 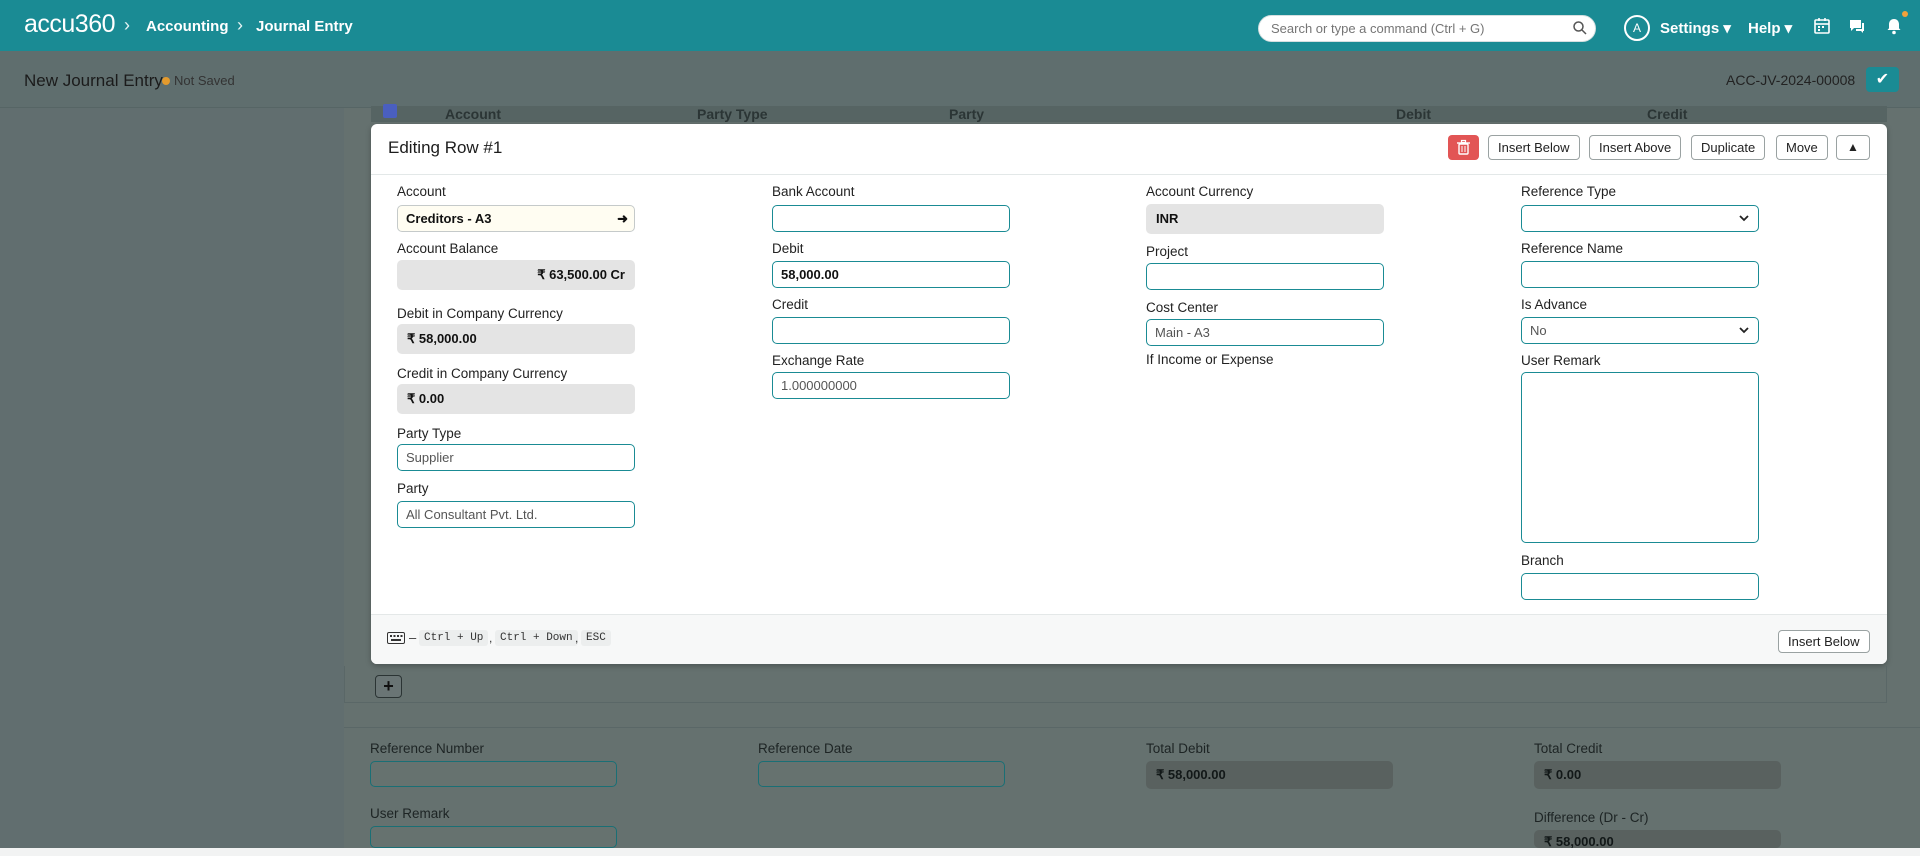 What do you see at coordinates (516, 457) in the screenshot?
I see `party-type-field` at bounding box center [516, 457].